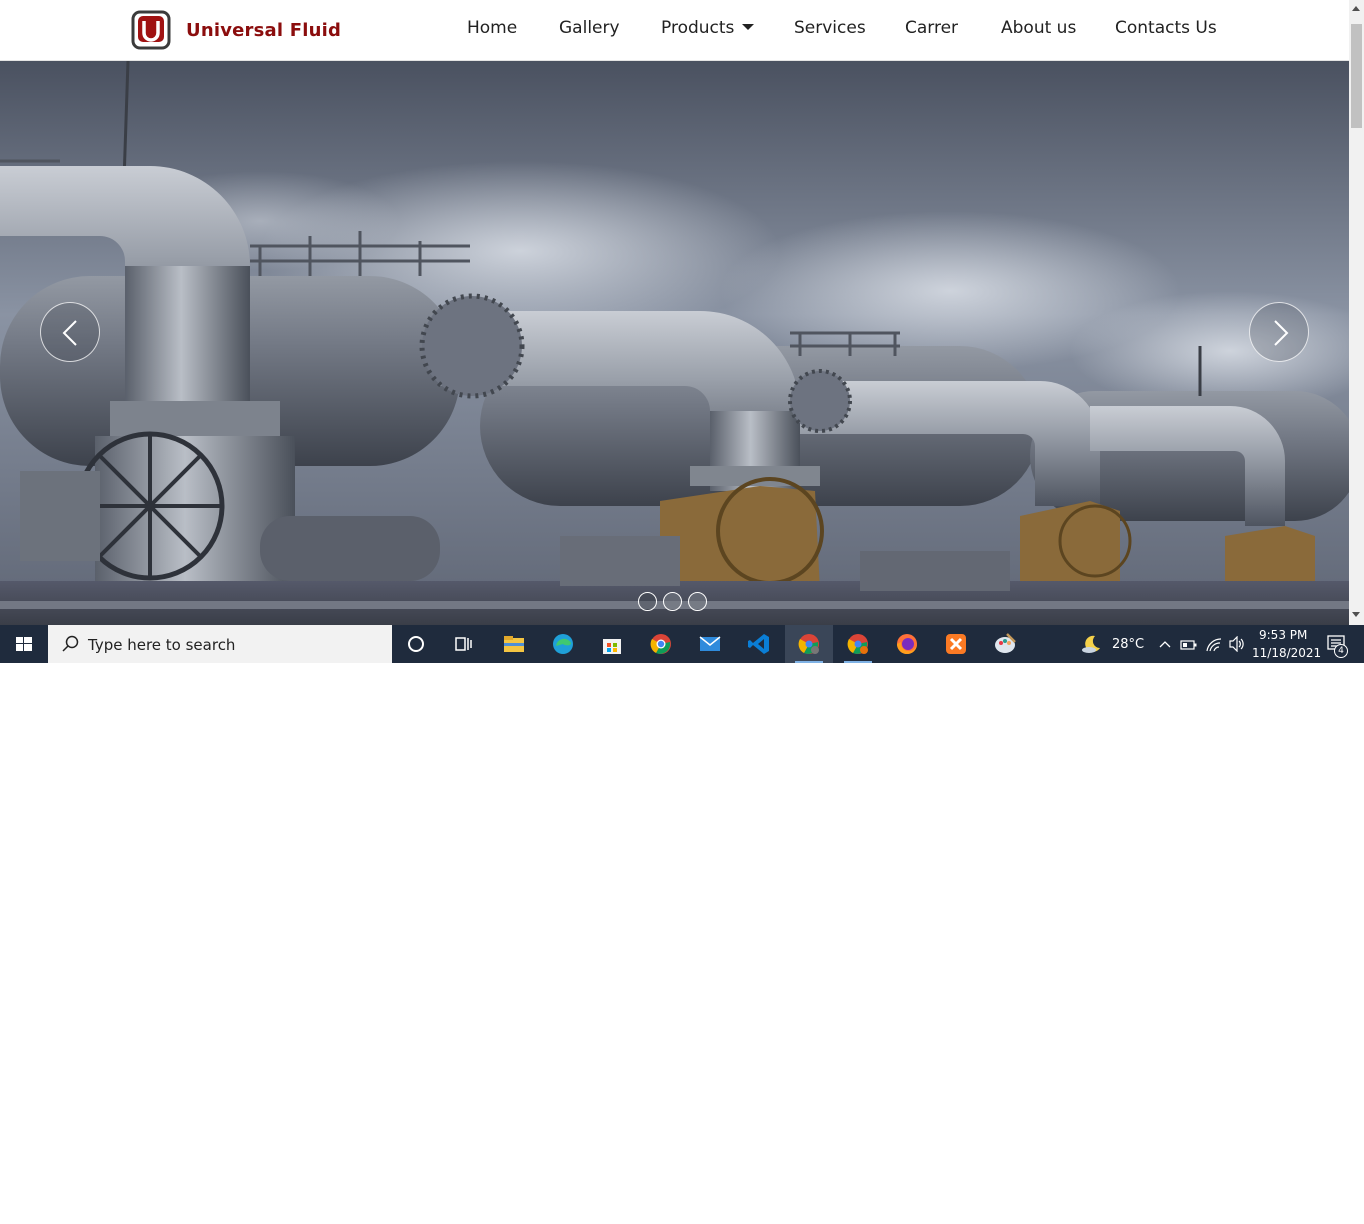 The image size is (1364, 1224). I want to click on nav-services: Services, so click(830, 28).